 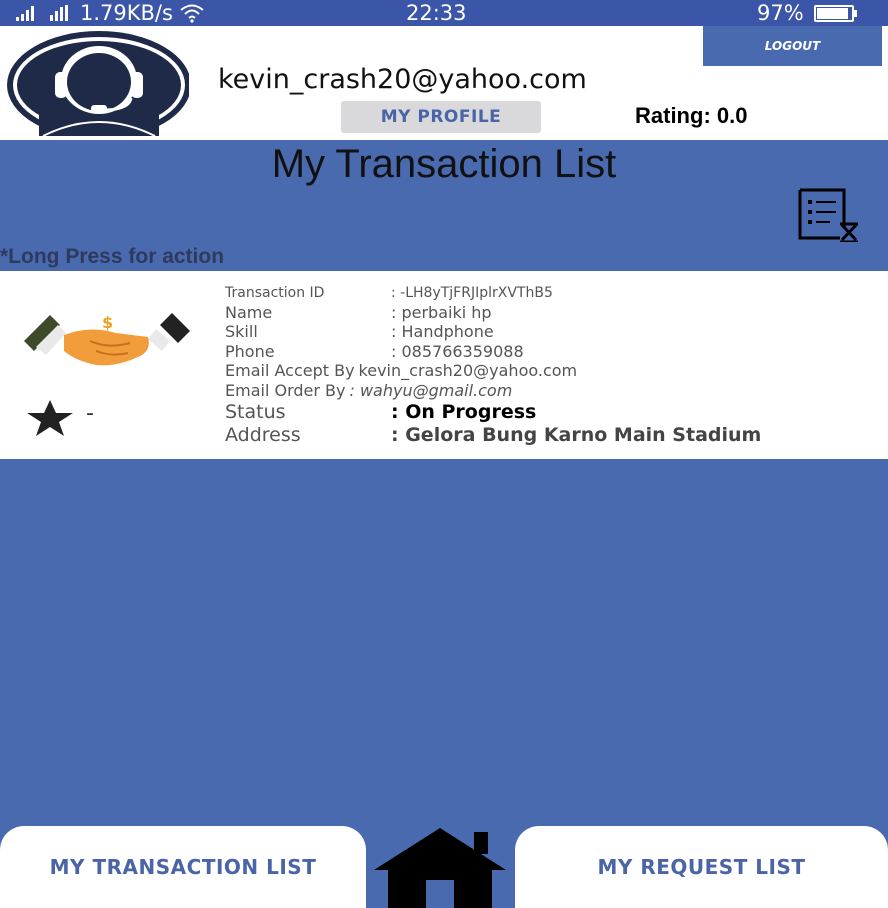 What do you see at coordinates (98, 83) in the screenshot?
I see `support-agent-icon` at bounding box center [98, 83].